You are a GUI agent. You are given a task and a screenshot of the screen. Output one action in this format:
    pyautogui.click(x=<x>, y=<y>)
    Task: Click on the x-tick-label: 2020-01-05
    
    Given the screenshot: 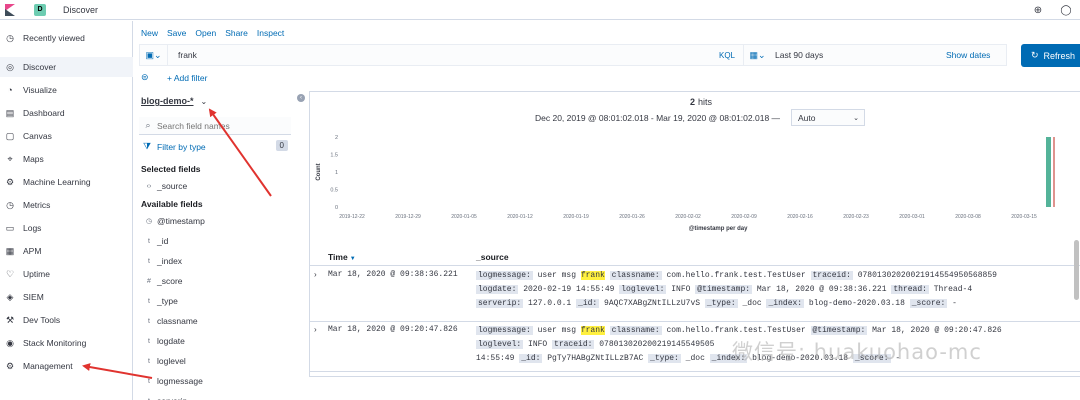 What is the action you would take?
    pyautogui.click(x=464, y=217)
    